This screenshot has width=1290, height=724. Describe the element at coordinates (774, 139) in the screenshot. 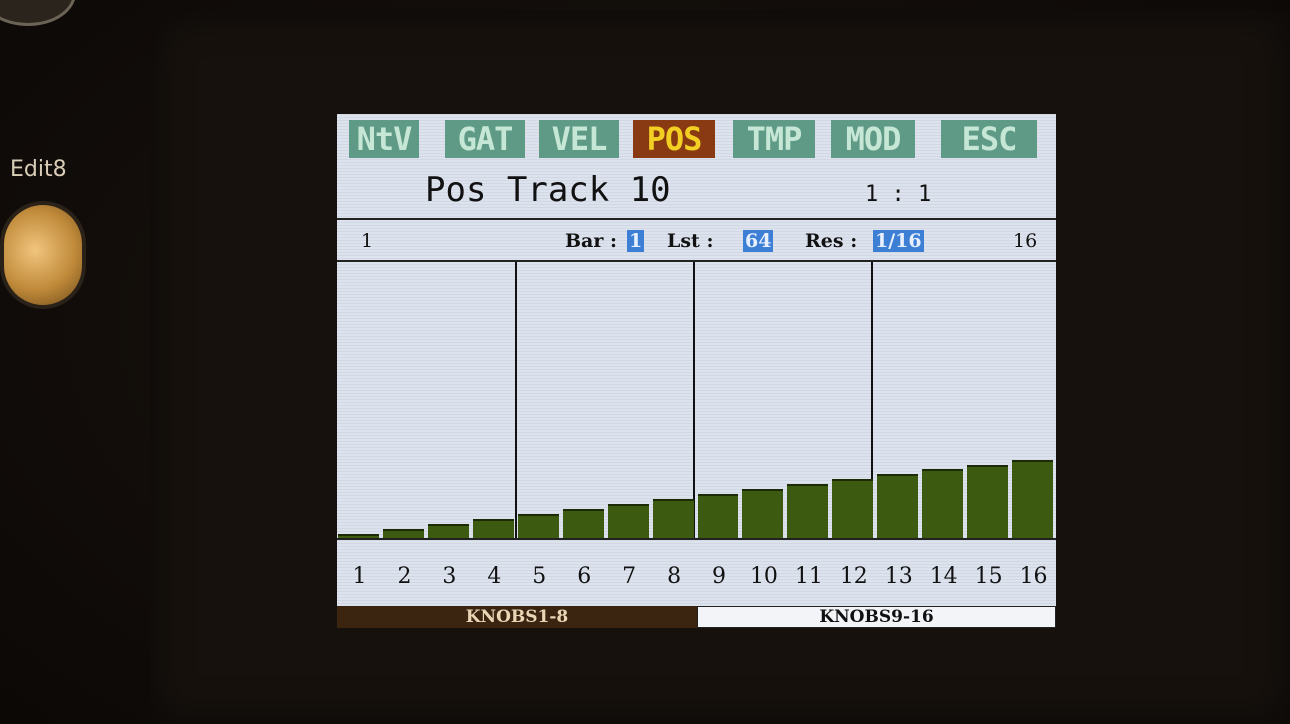

I see `tab-tmp: TMP` at that location.